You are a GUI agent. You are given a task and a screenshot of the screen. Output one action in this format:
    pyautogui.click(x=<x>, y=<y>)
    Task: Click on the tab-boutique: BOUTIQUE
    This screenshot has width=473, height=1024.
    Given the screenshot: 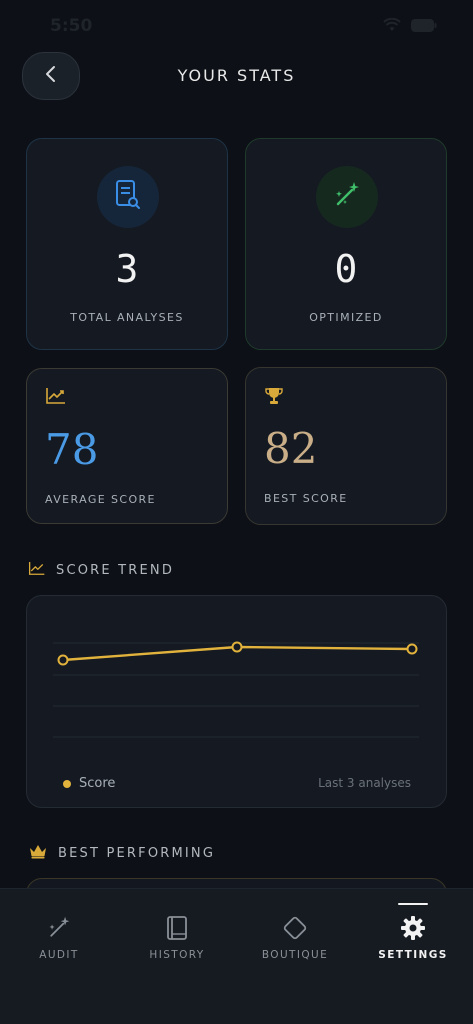 What is the action you would take?
    pyautogui.click(x=295, y=939)
    